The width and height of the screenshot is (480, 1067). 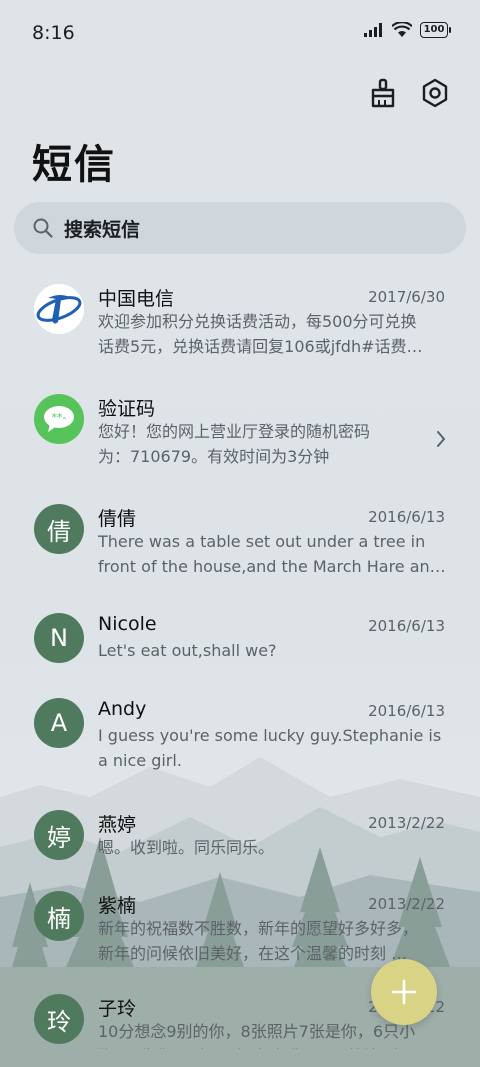 What do you see at coordinates (257, 321) in the screenshot?
I see `conversation-preview-line1: 欢迎参加积分兑换话费活动，每500分可兑换` at bounding box center [257, 321].